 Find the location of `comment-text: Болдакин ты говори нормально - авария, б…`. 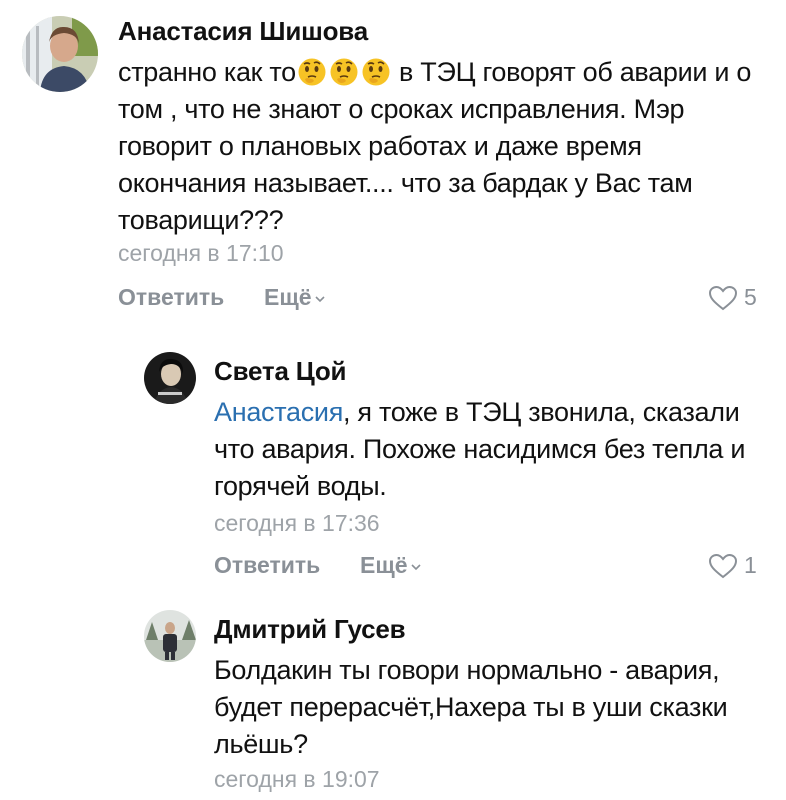

comment-text: Болдакин ты говори нормально - авария, б… is located at coordinates (471, 707).